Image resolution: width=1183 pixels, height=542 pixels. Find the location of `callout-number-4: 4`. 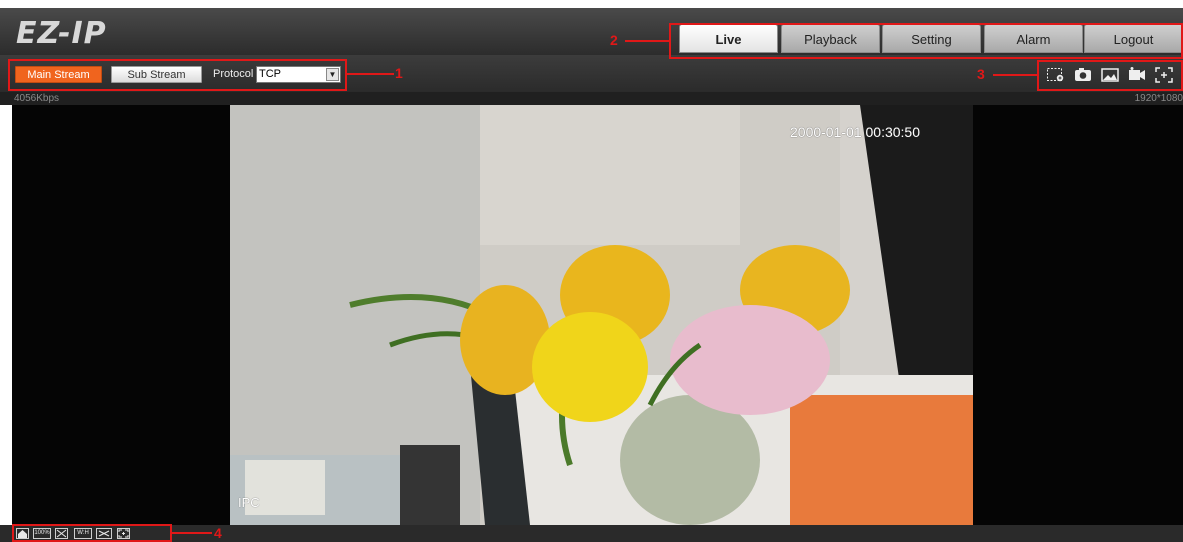

callout-number-4: 4 is located at coordinates (218, 533).